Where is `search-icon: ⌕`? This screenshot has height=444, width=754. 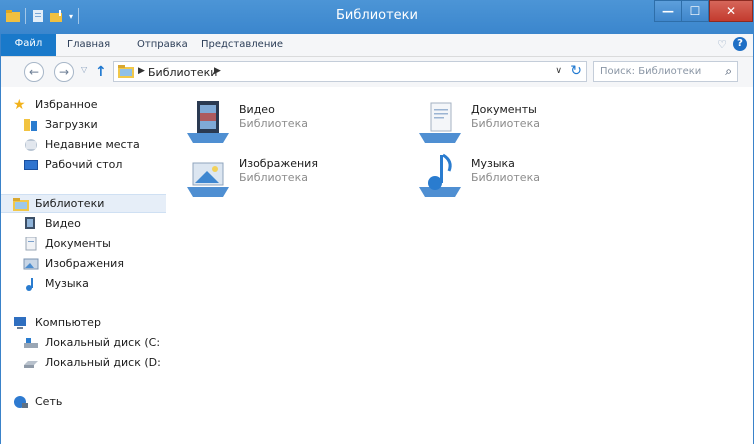
search-icon: ⌕ is located at coordinates (728, 71).